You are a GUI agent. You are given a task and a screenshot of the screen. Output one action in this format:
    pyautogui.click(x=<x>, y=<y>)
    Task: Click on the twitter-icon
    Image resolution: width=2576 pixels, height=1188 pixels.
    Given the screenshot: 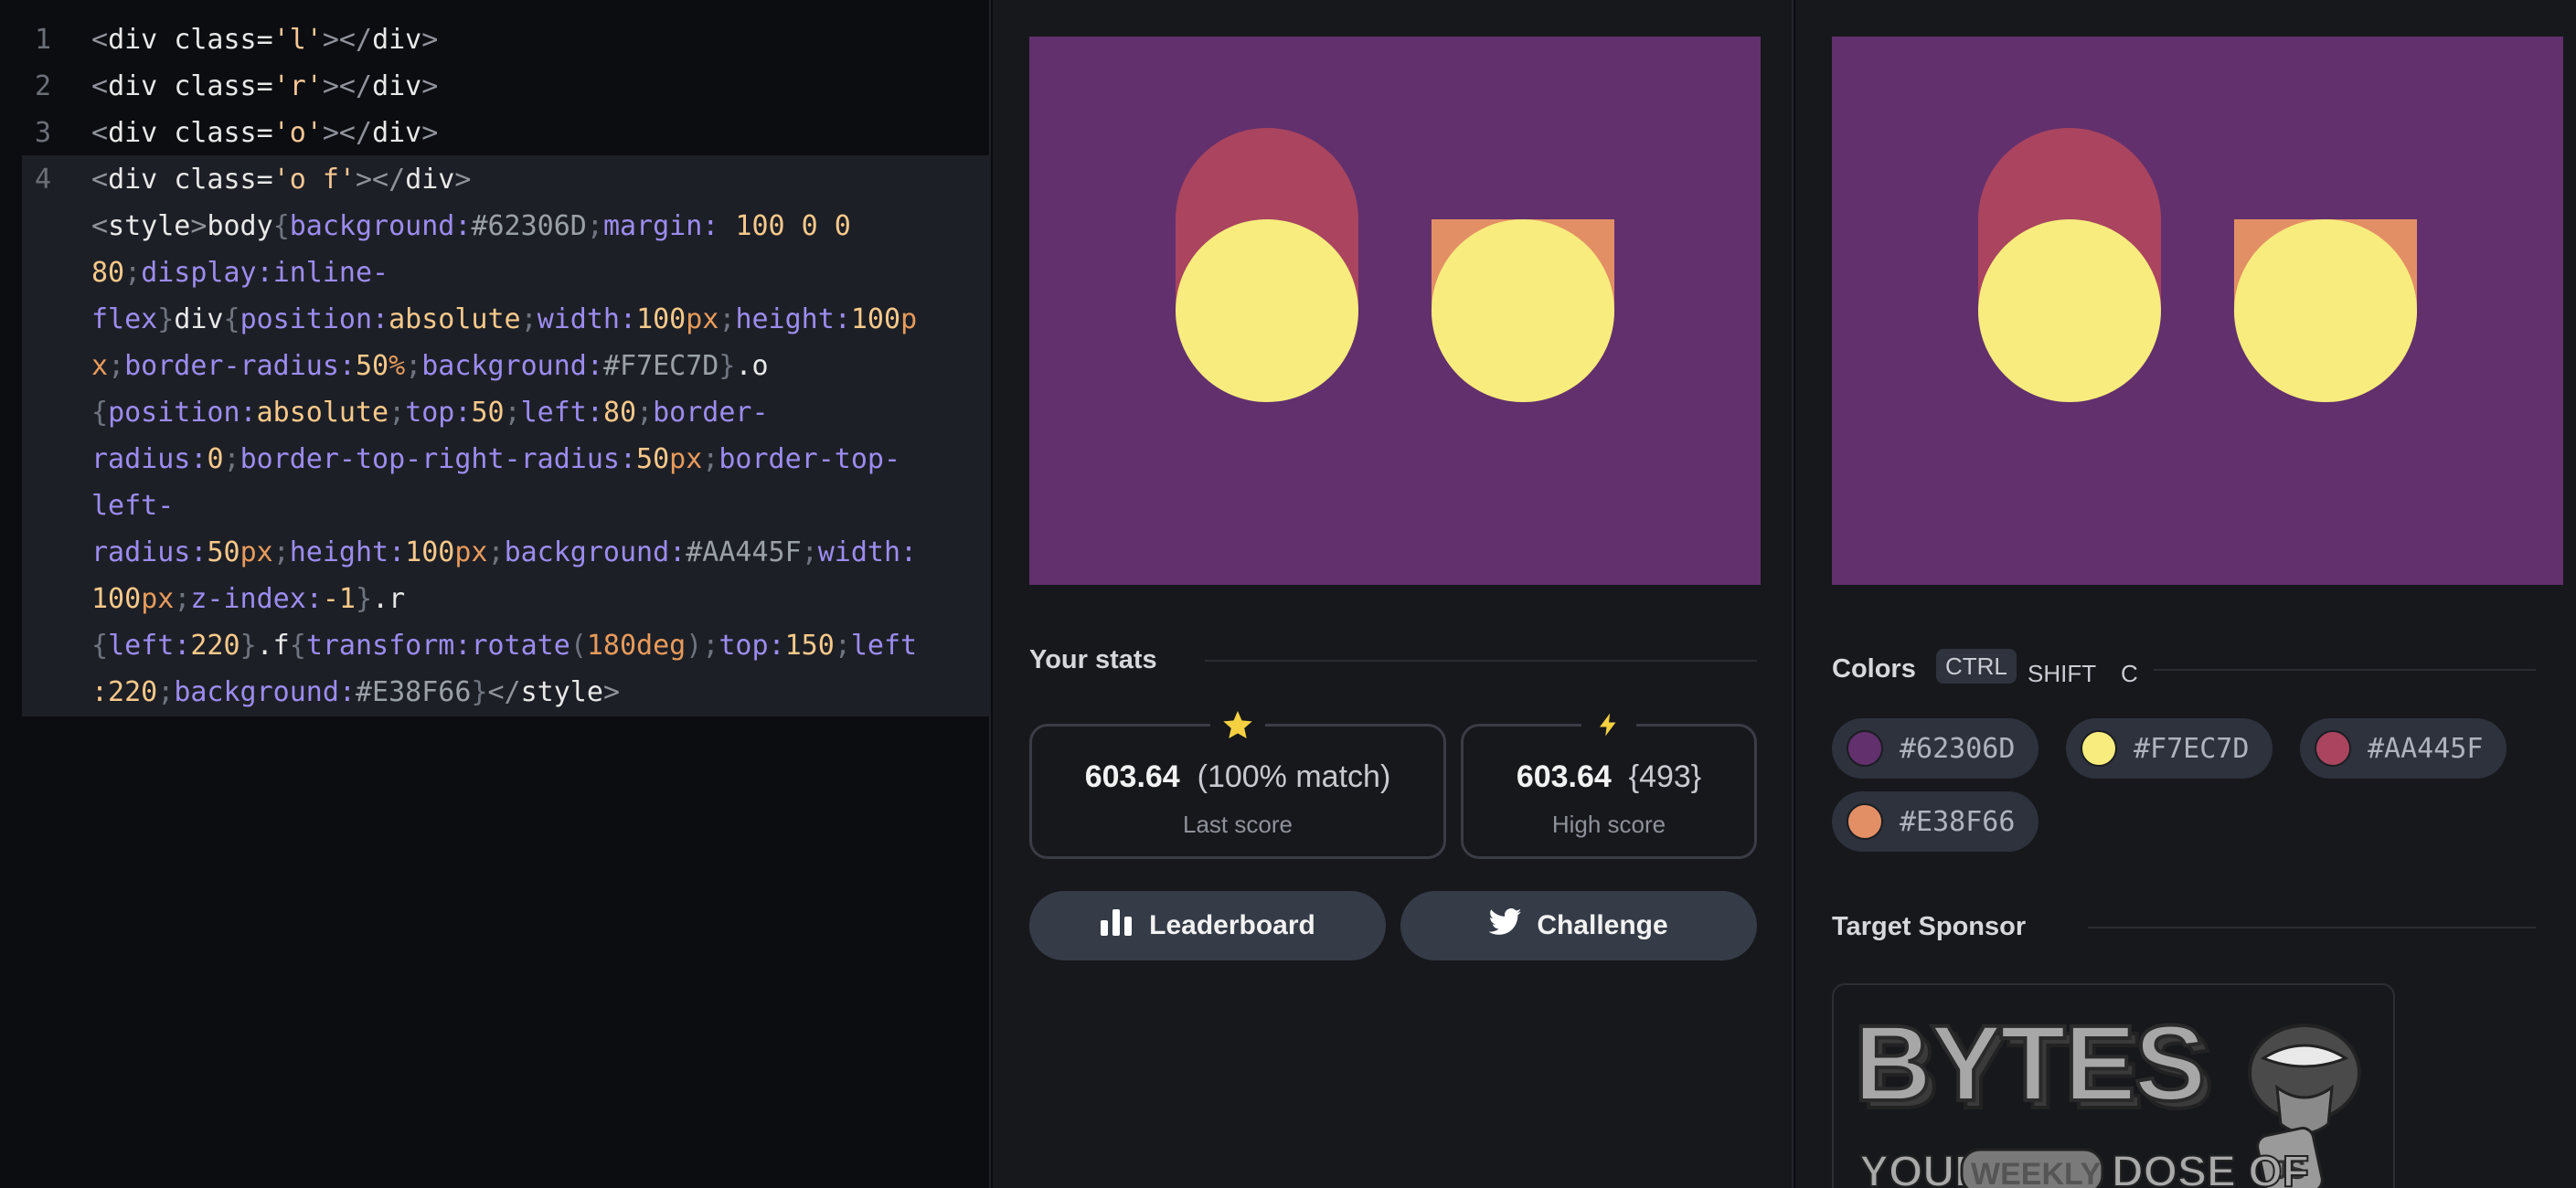 What is the action you would take?
    pyautogui.click(x=1505, y=925)
    